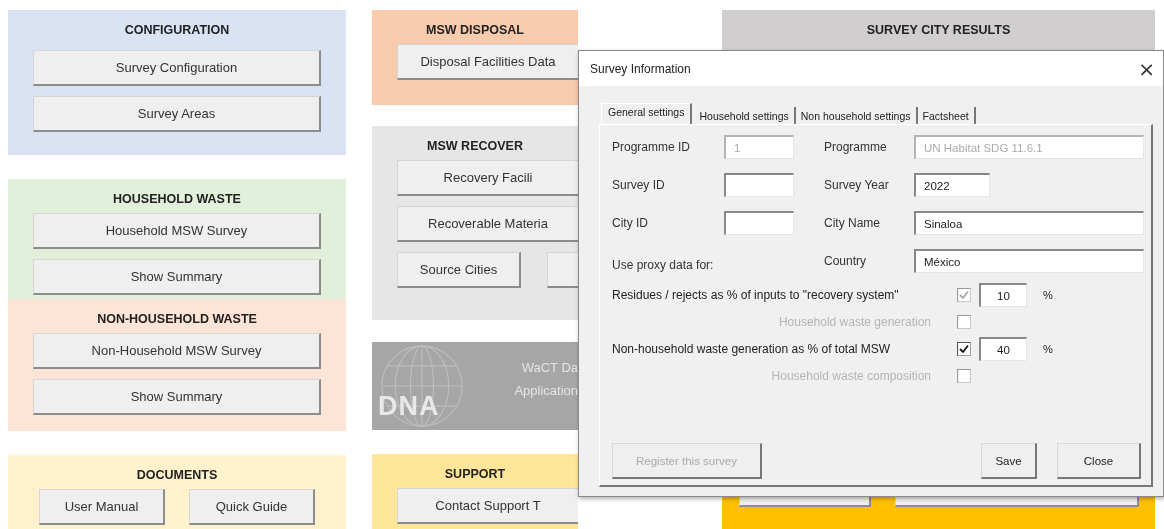 Image resolution: width=1164 pixels, height=529 pixels. I want to click on logo-text: DNA, so click(409, 406).